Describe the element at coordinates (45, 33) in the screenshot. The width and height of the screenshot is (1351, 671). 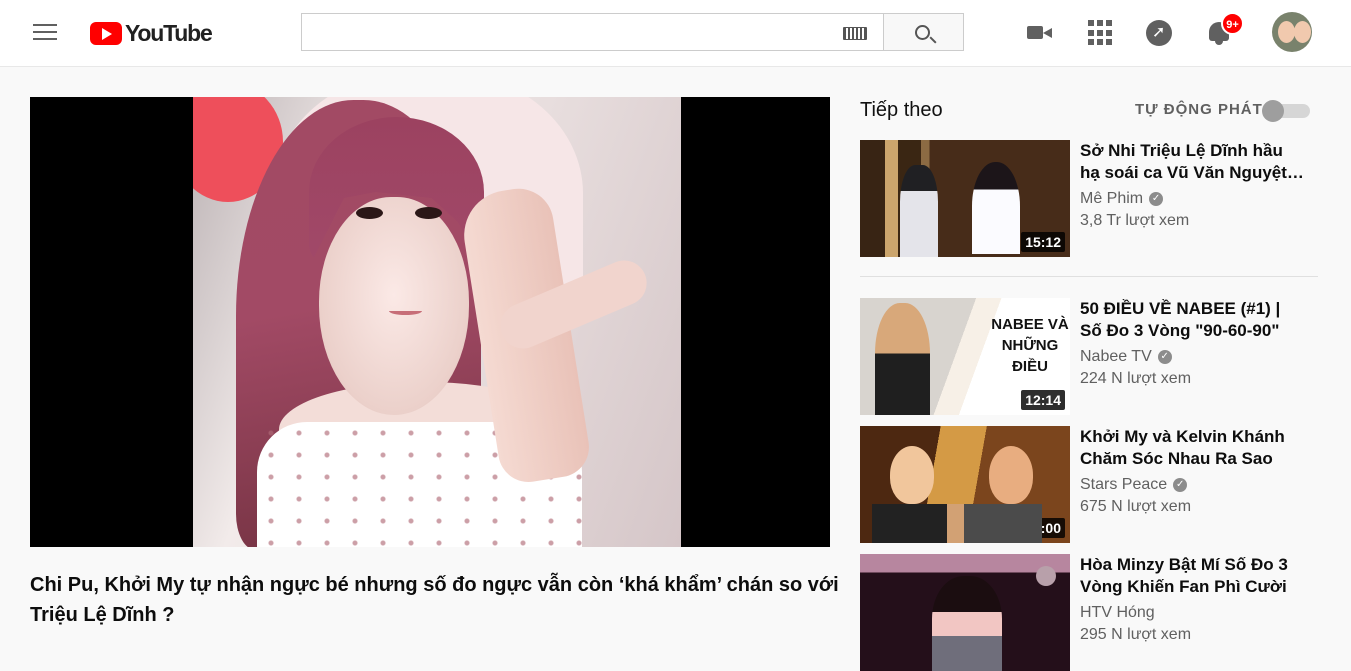
I see `menu-icon` at that location.